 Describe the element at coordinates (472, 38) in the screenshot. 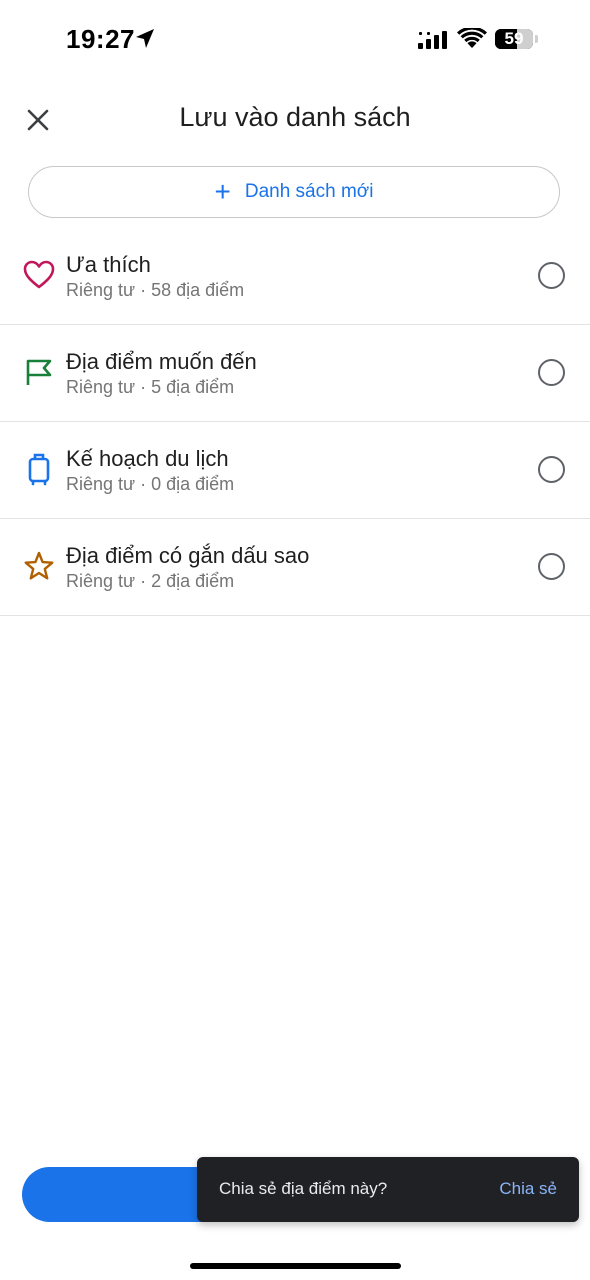

I see `wifi-icon` at that location.